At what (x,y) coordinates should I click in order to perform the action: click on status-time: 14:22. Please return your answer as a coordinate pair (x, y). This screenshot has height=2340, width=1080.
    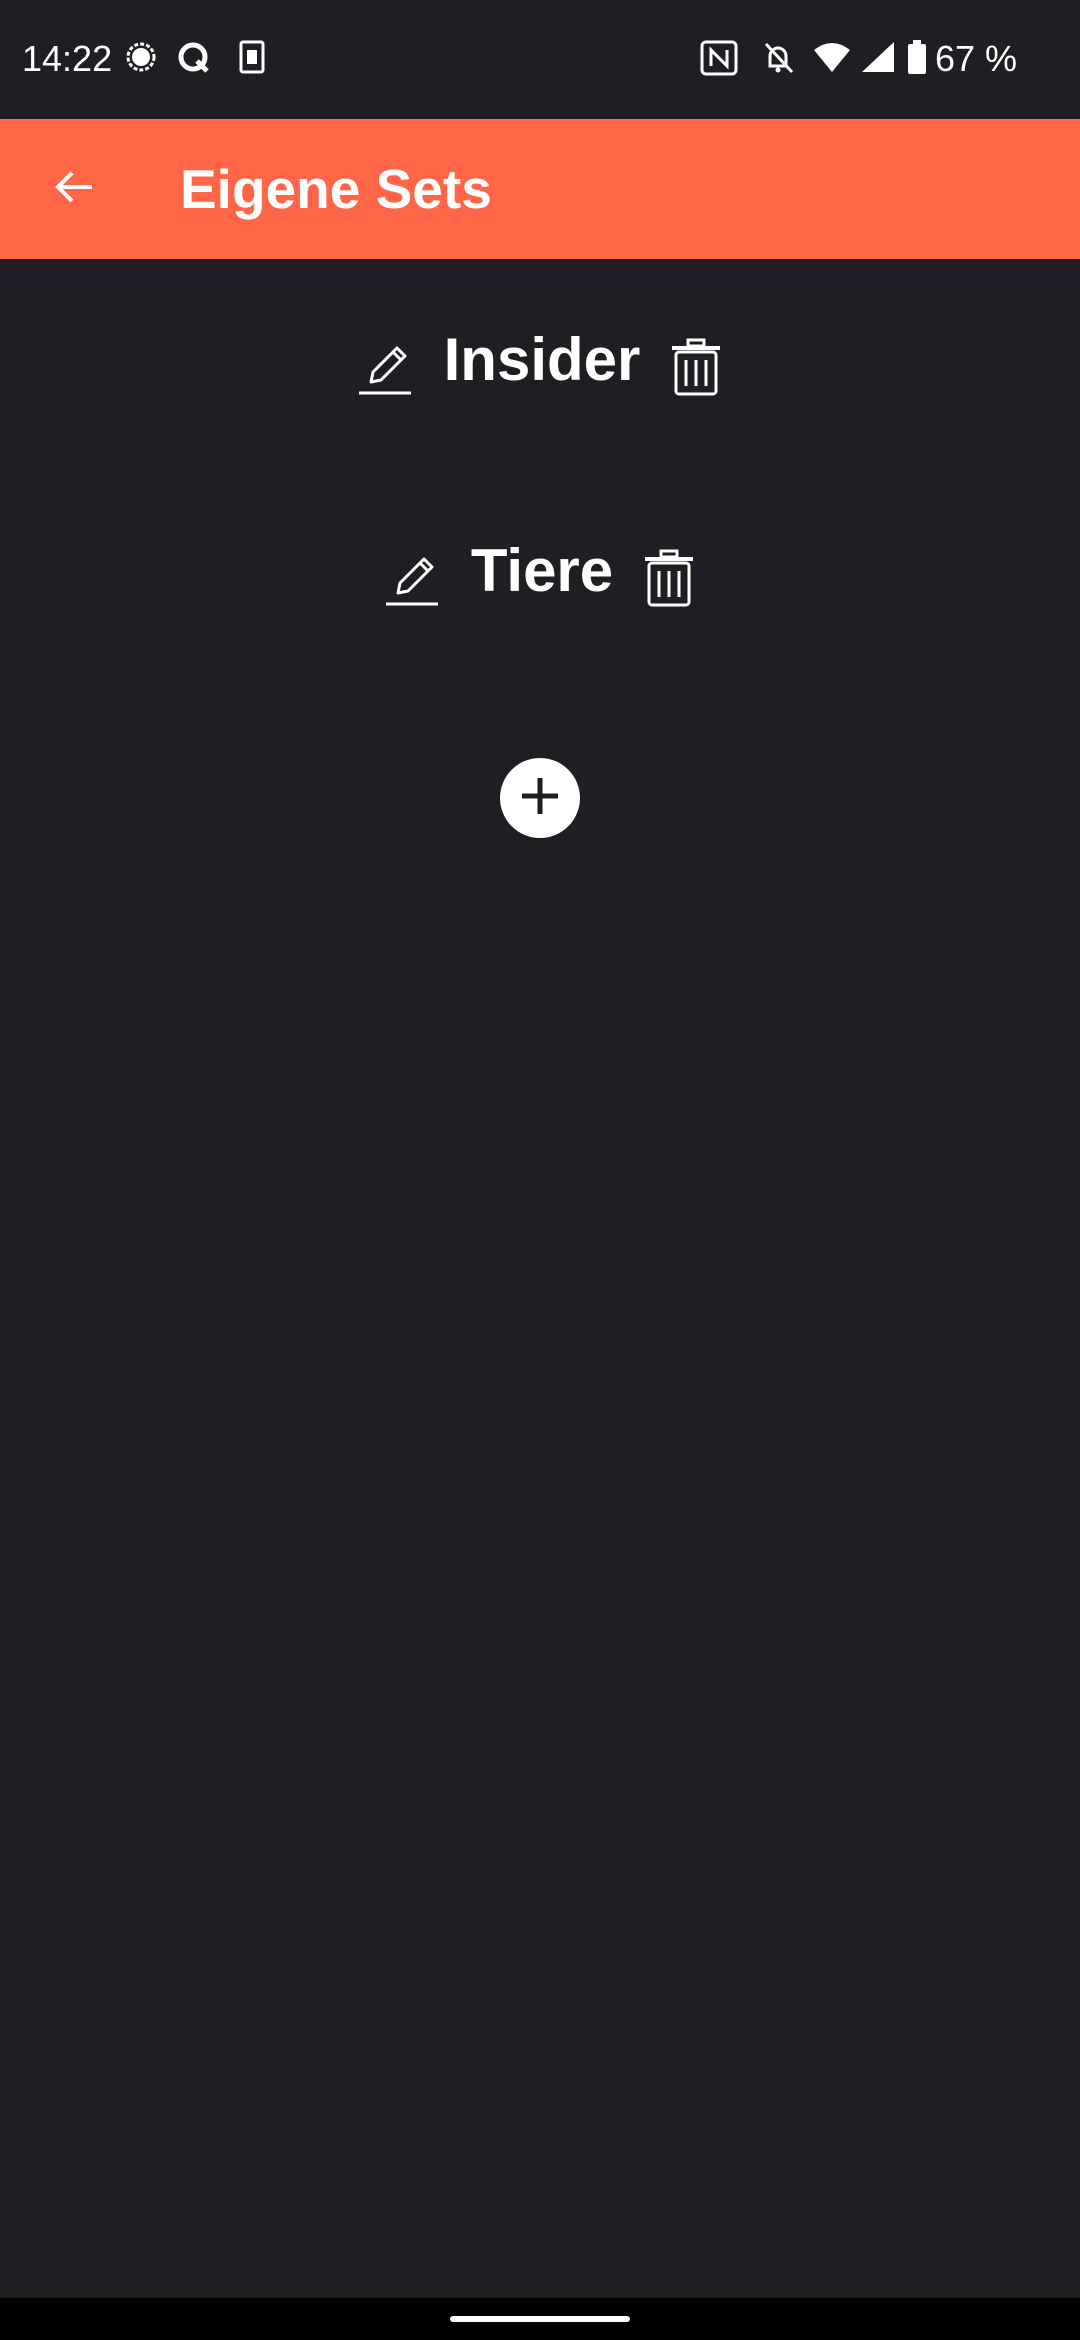
    Looking at the image, I should click on (67, 58).